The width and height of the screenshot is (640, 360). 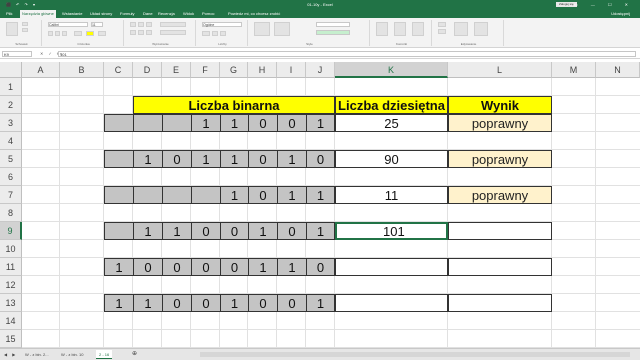 I want to click on row-header-10: 10, so click(x=11, y=249).